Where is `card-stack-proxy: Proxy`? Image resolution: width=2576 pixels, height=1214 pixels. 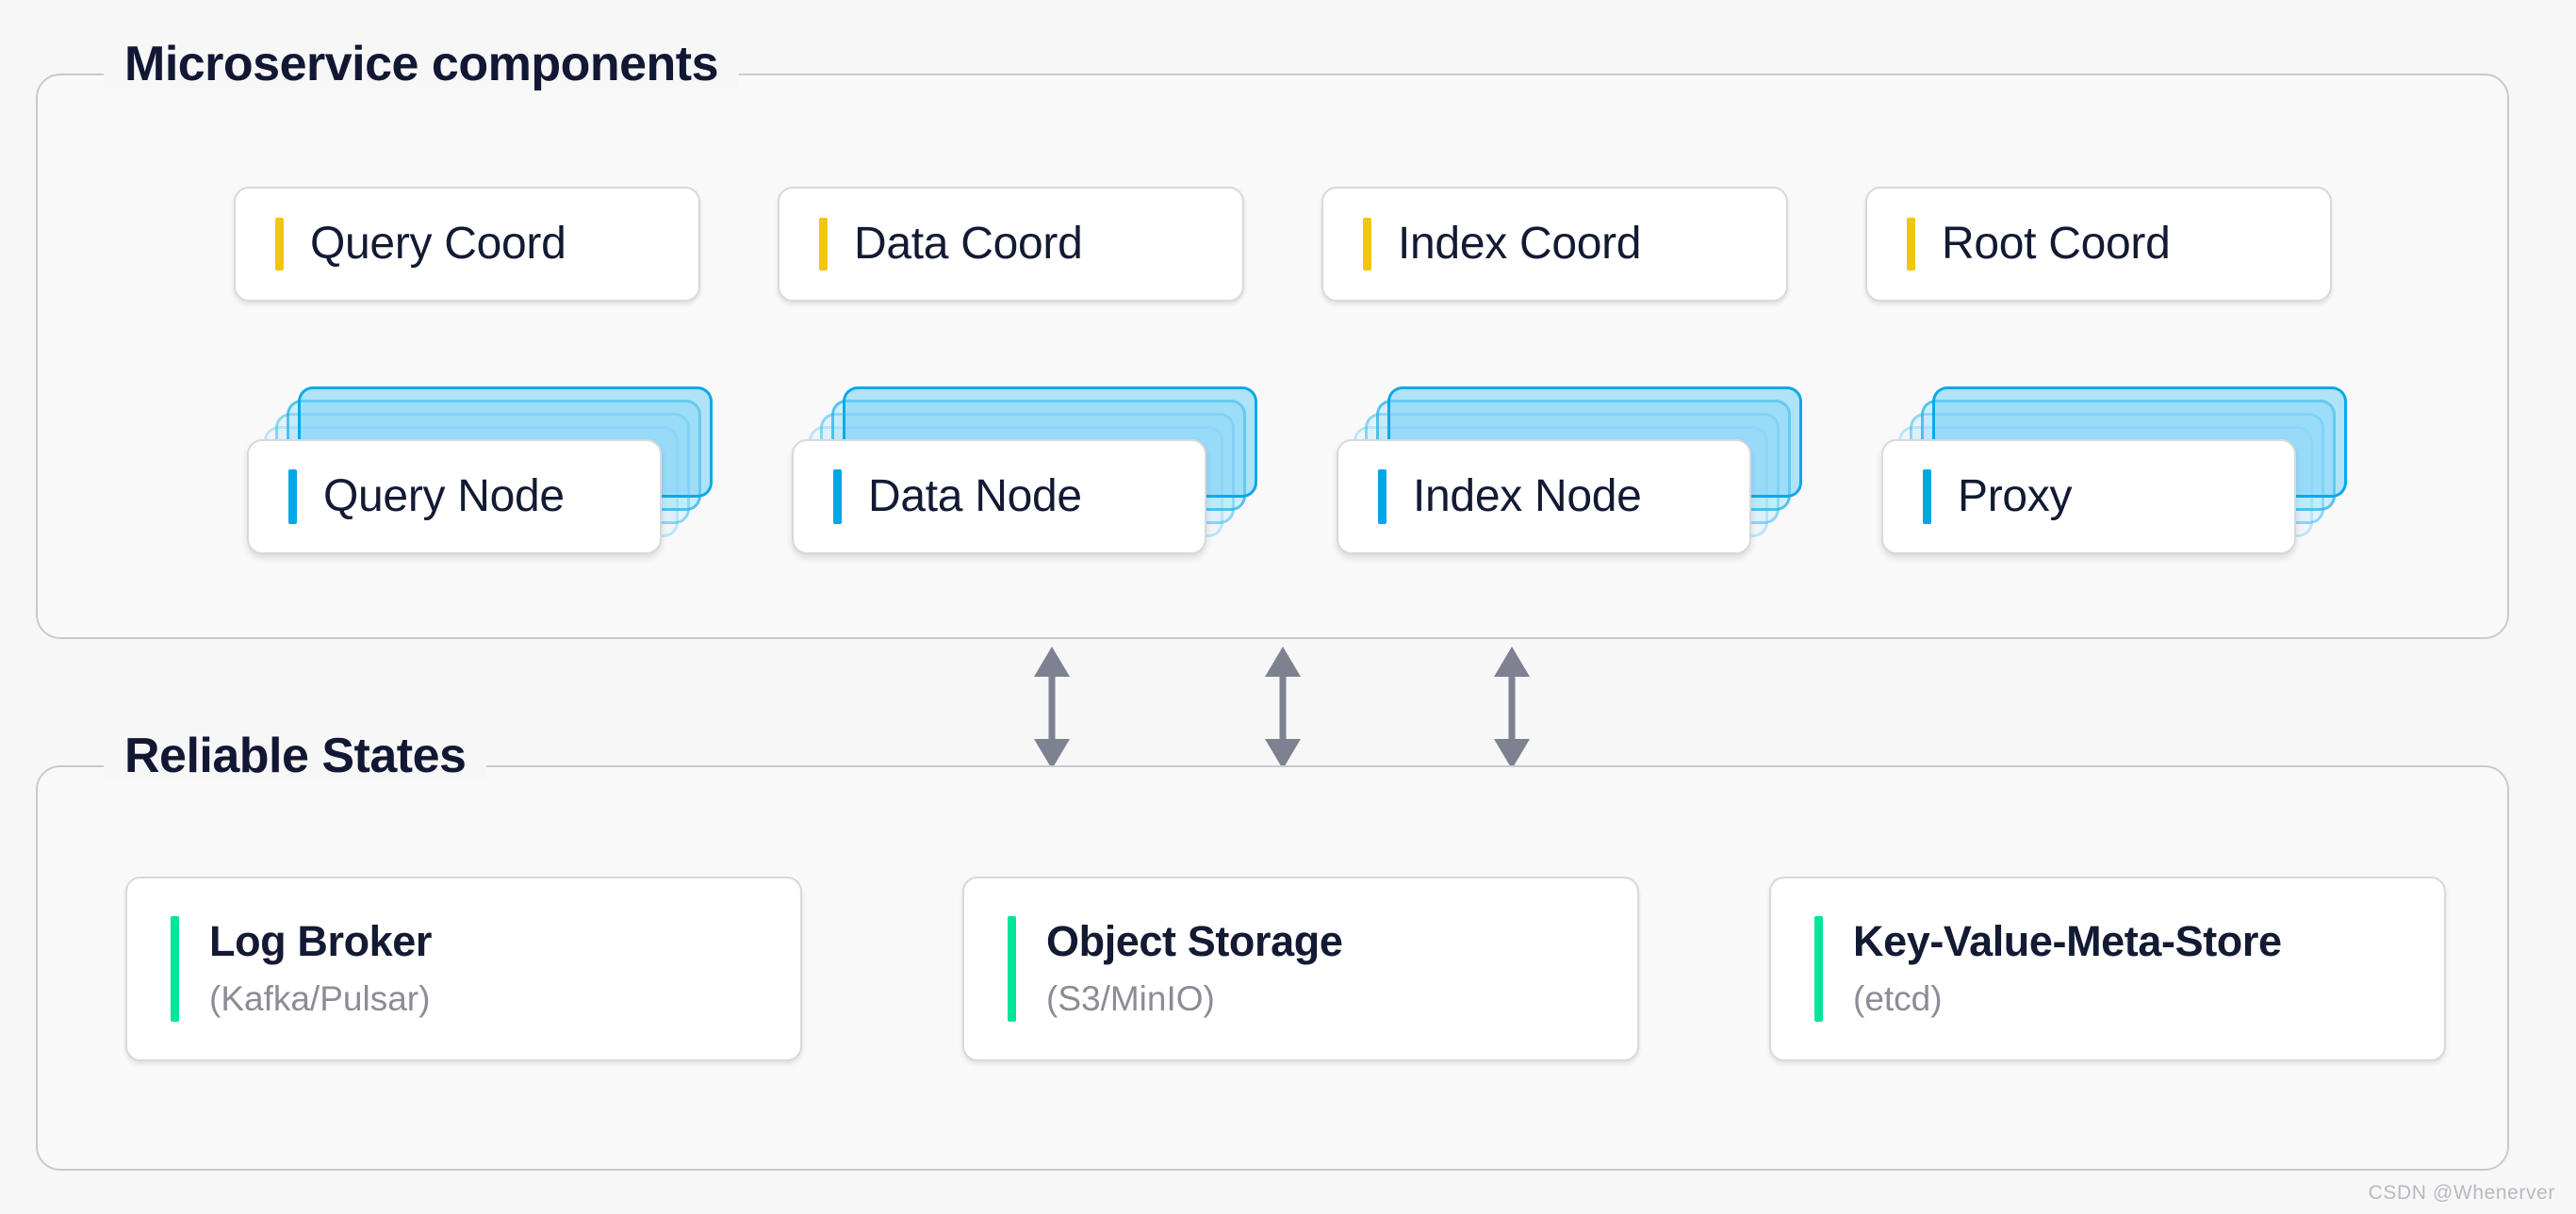 card-stack-proxy: Proxy is located at coordinates (2114, 465).